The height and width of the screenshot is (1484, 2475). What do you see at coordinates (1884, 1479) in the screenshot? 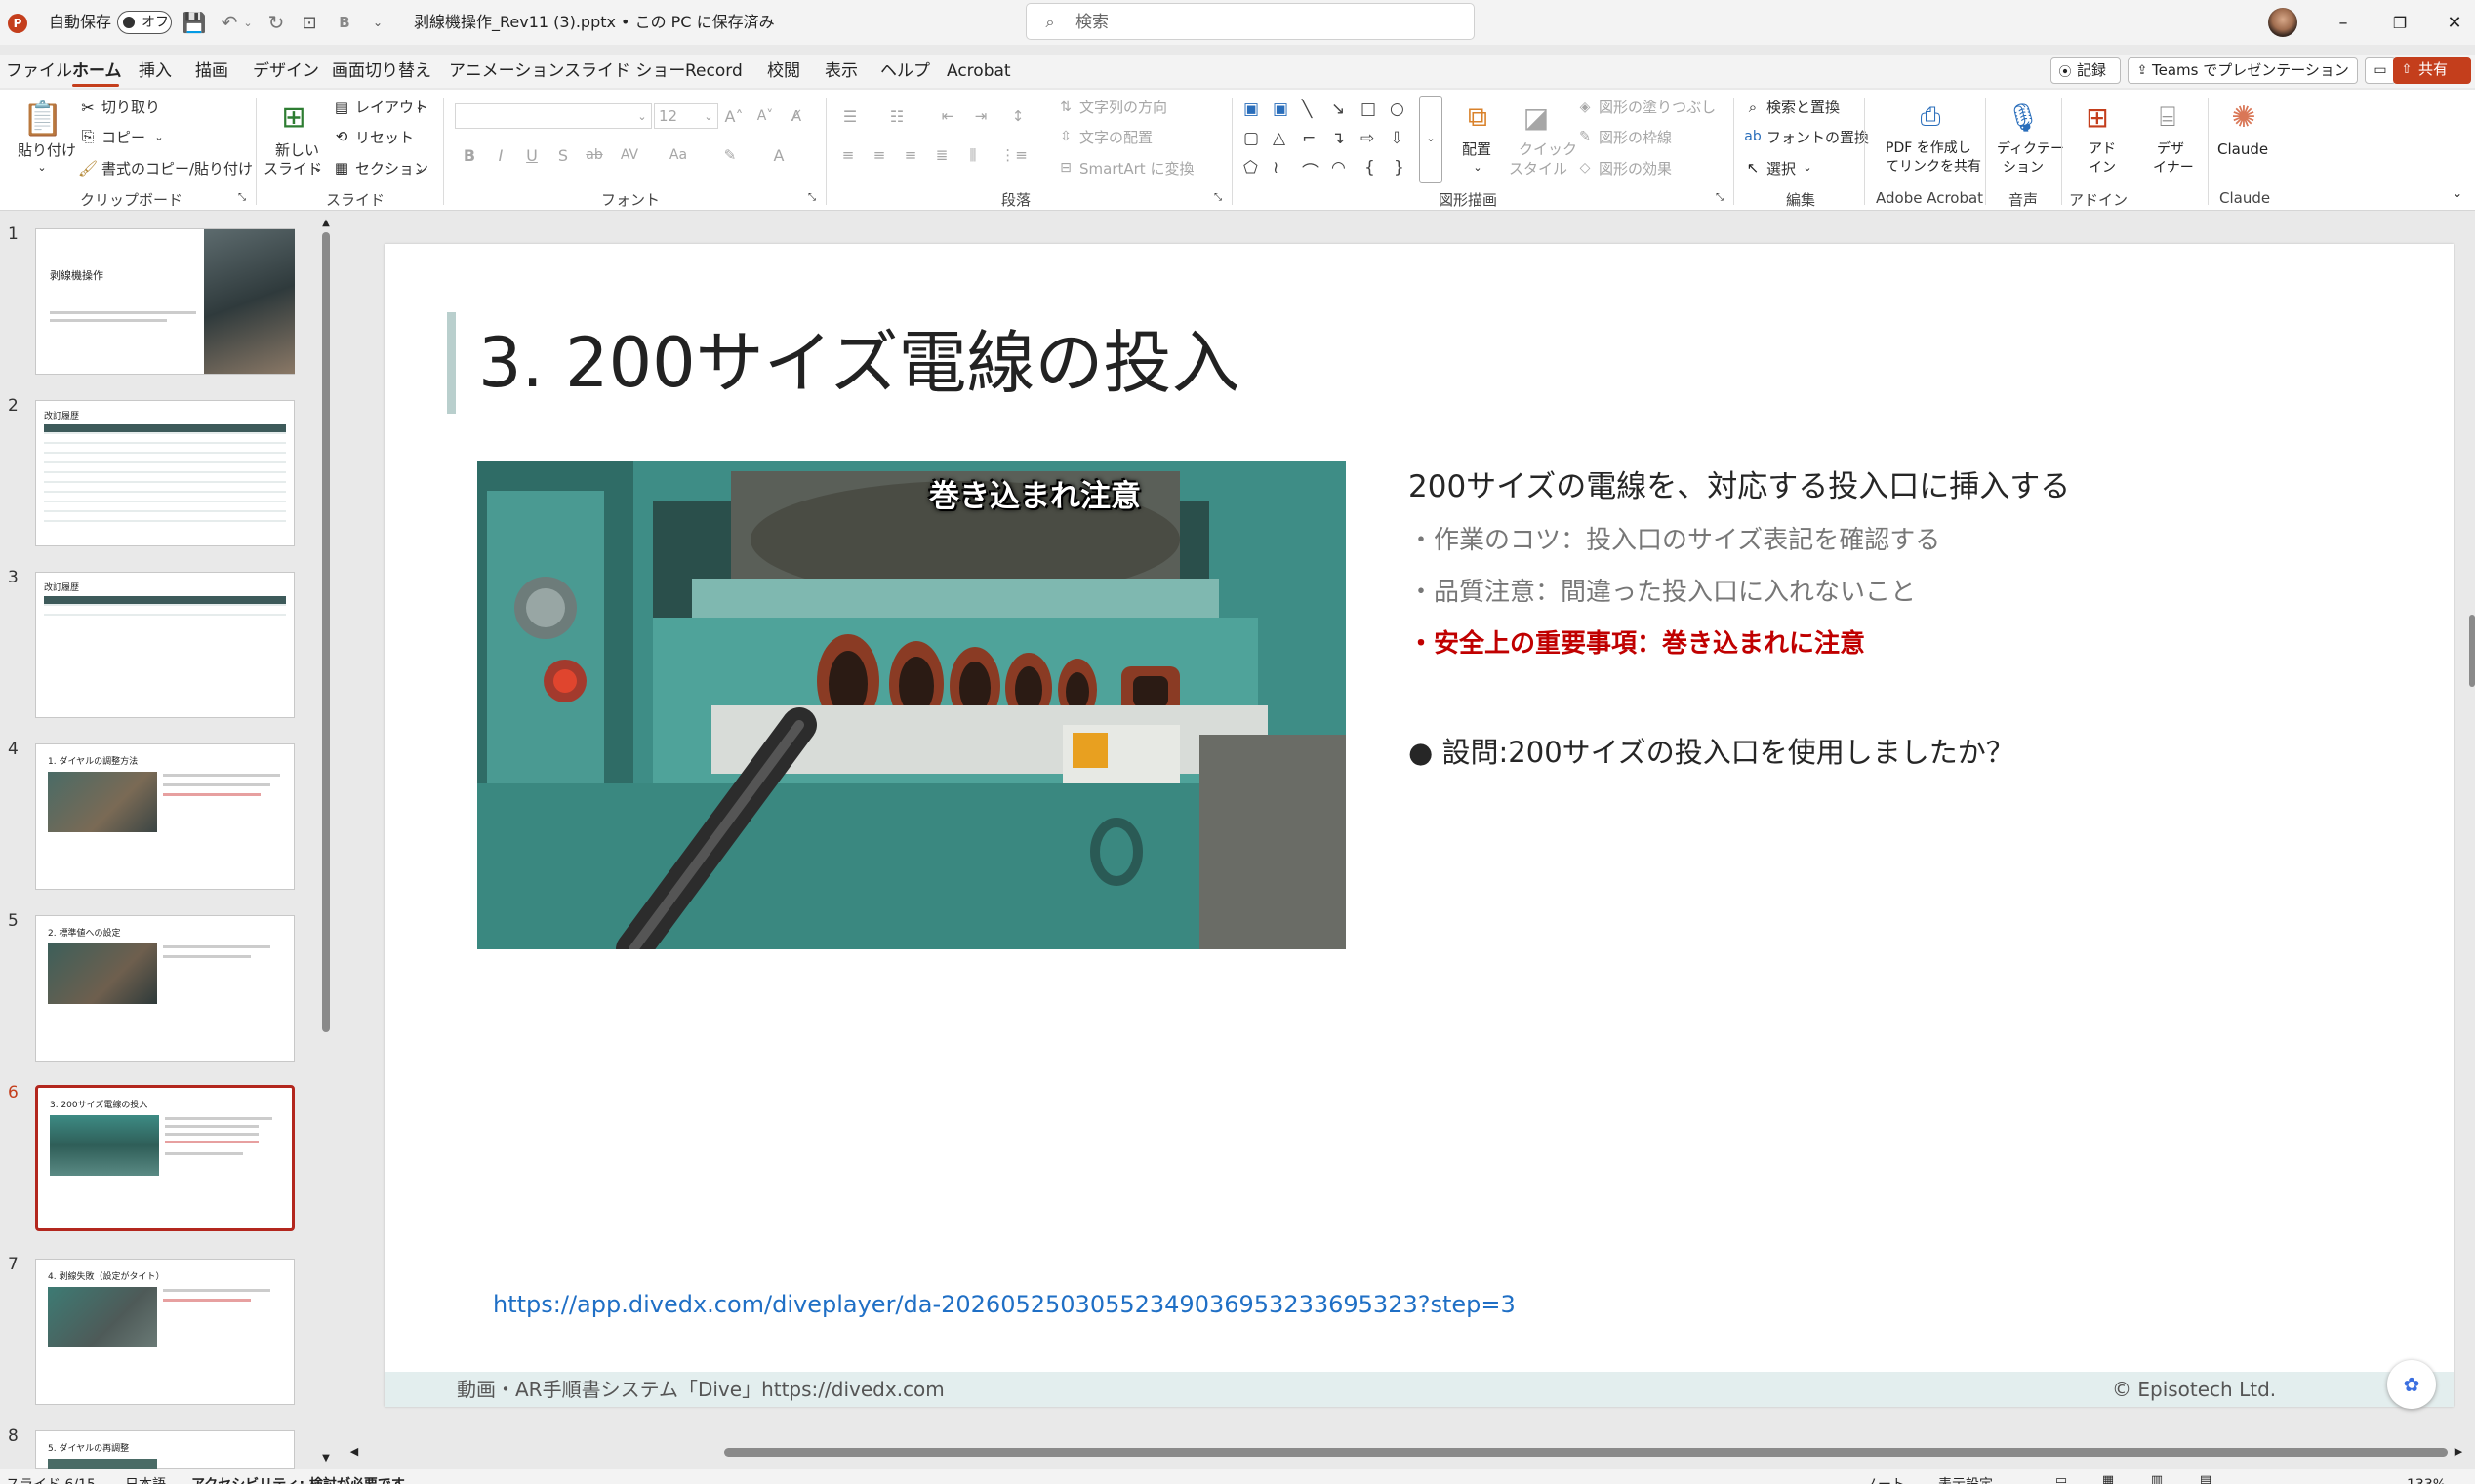
I see `status-notes: ノート` at bounding box center [1884, 1479].